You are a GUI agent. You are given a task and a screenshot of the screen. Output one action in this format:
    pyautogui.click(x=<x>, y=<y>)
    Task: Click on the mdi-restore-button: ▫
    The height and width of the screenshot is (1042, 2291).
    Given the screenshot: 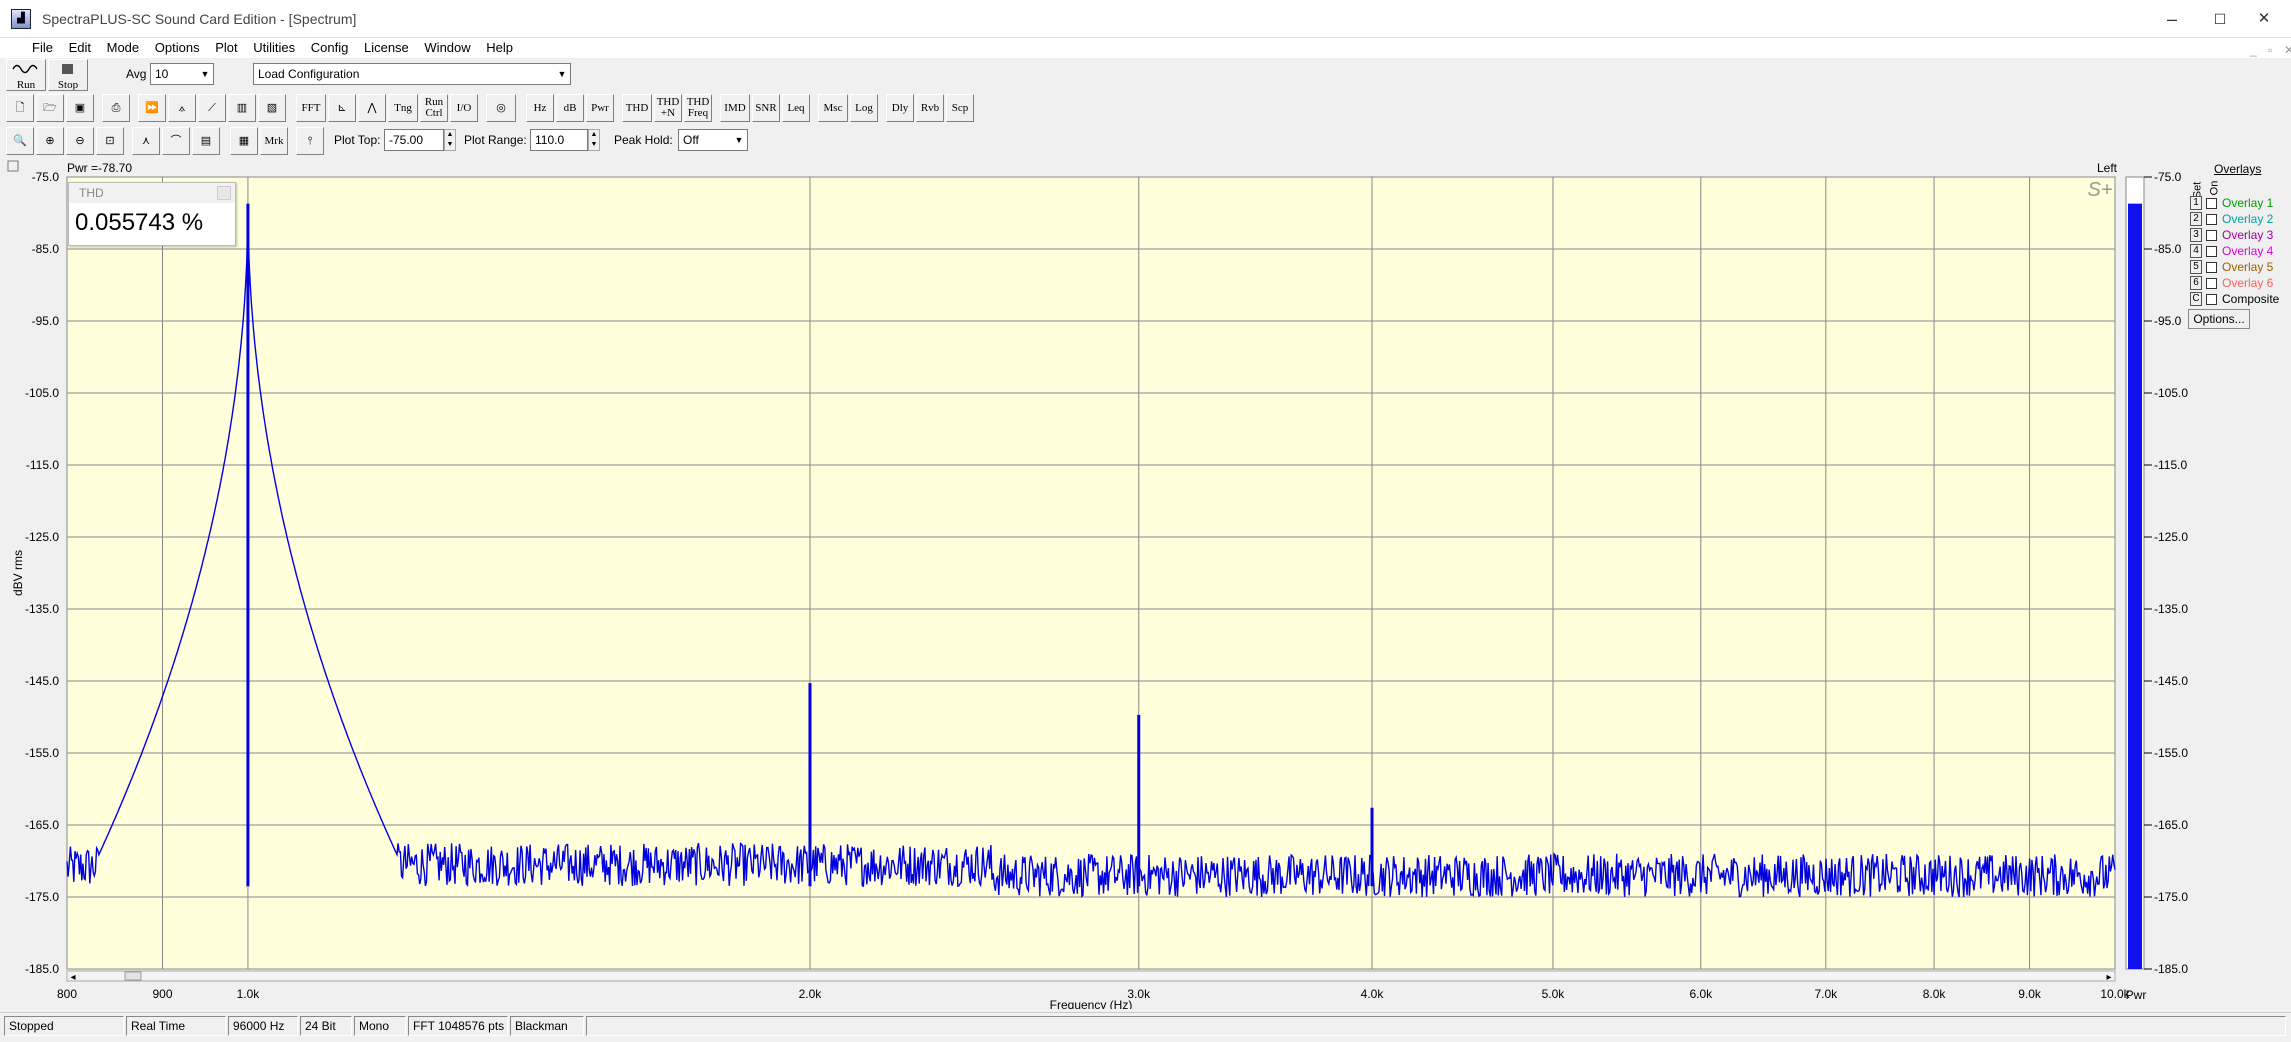 What is the action you would take?
    pyautogui.click(x=2270, y=50)
    